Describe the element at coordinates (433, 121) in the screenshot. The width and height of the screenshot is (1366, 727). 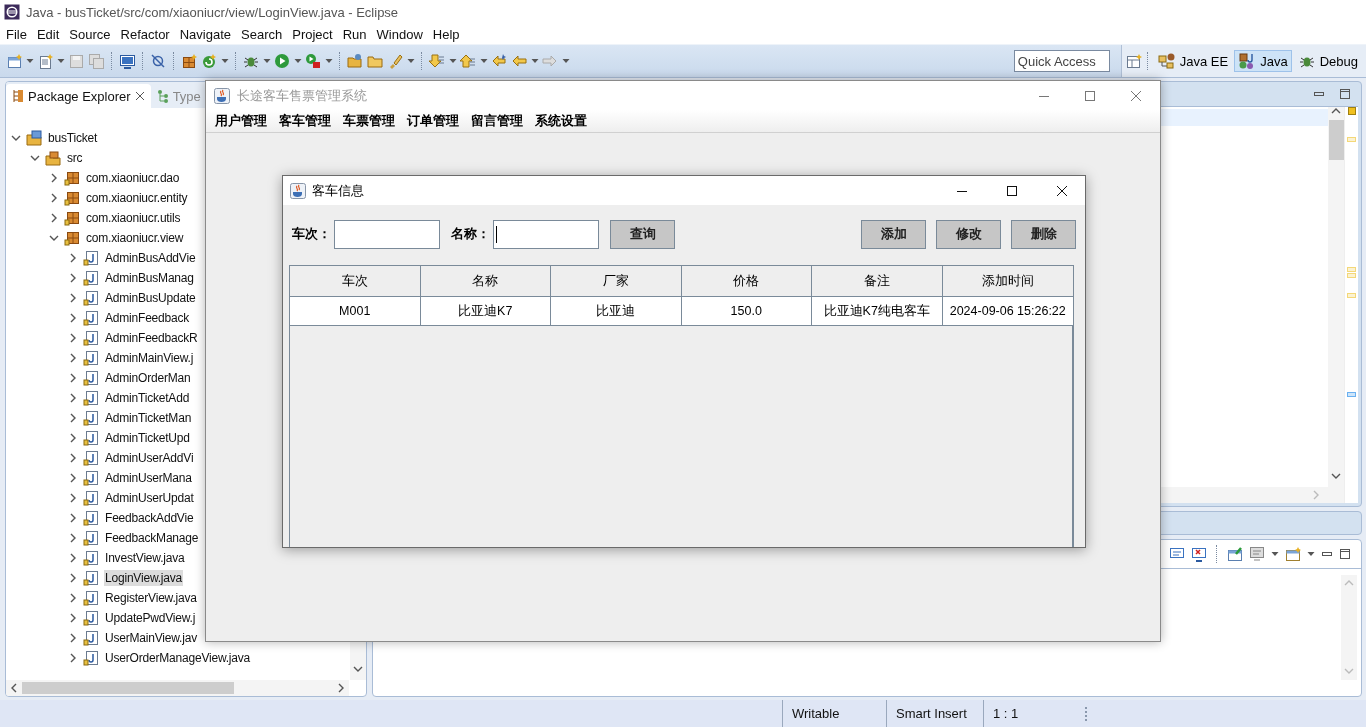
I see `menu-item: 订单管理` at that location.